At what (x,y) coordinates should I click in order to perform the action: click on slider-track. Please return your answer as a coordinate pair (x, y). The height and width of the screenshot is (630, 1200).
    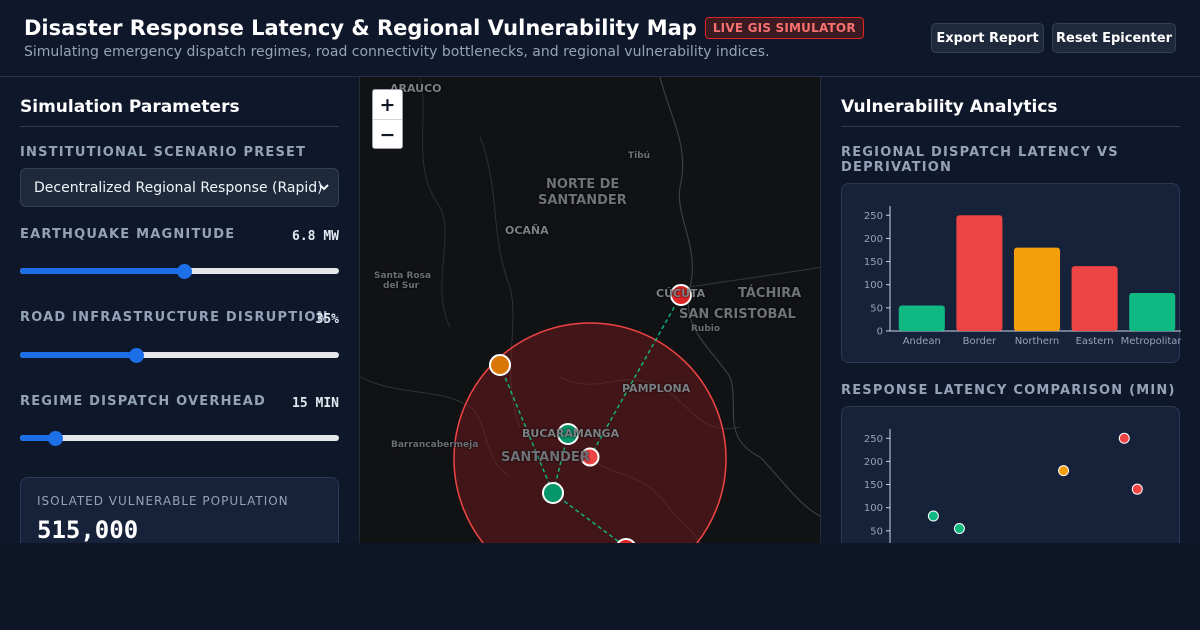
    Looking at the image, I should click on (179, 438).